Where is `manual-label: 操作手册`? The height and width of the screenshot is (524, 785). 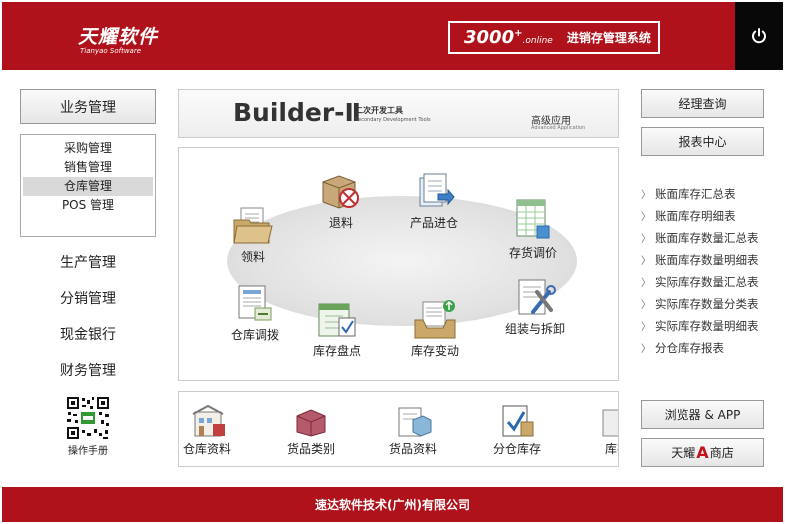 manual-label: 操作手册 is located at coordinates (88, 451).